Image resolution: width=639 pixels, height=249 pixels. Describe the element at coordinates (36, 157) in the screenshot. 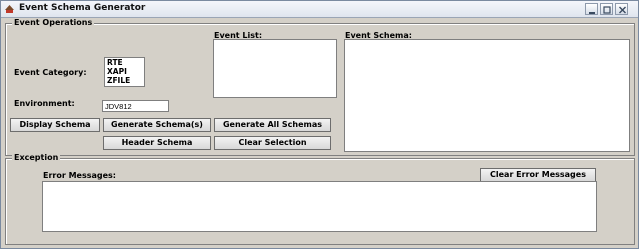

I see `exception-legend: Exception` at that location.